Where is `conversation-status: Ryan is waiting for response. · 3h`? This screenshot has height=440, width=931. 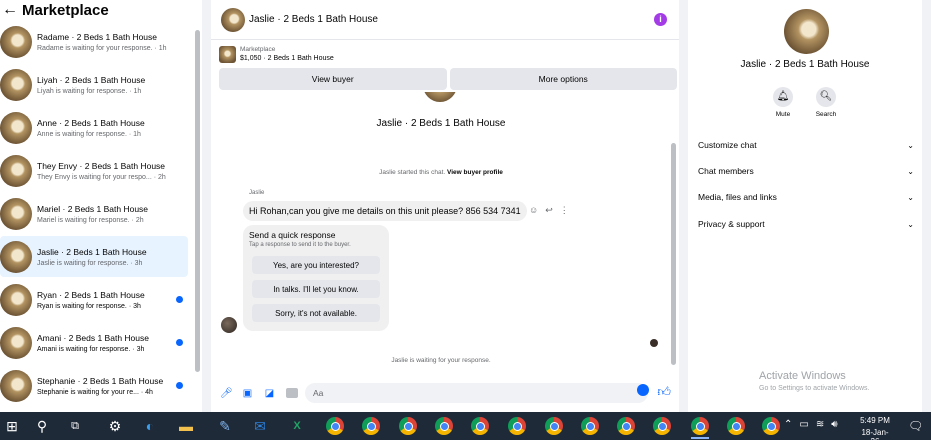
conversation-status: Ryan is waiting for response. · 3h is located at coordinates (89, 306).